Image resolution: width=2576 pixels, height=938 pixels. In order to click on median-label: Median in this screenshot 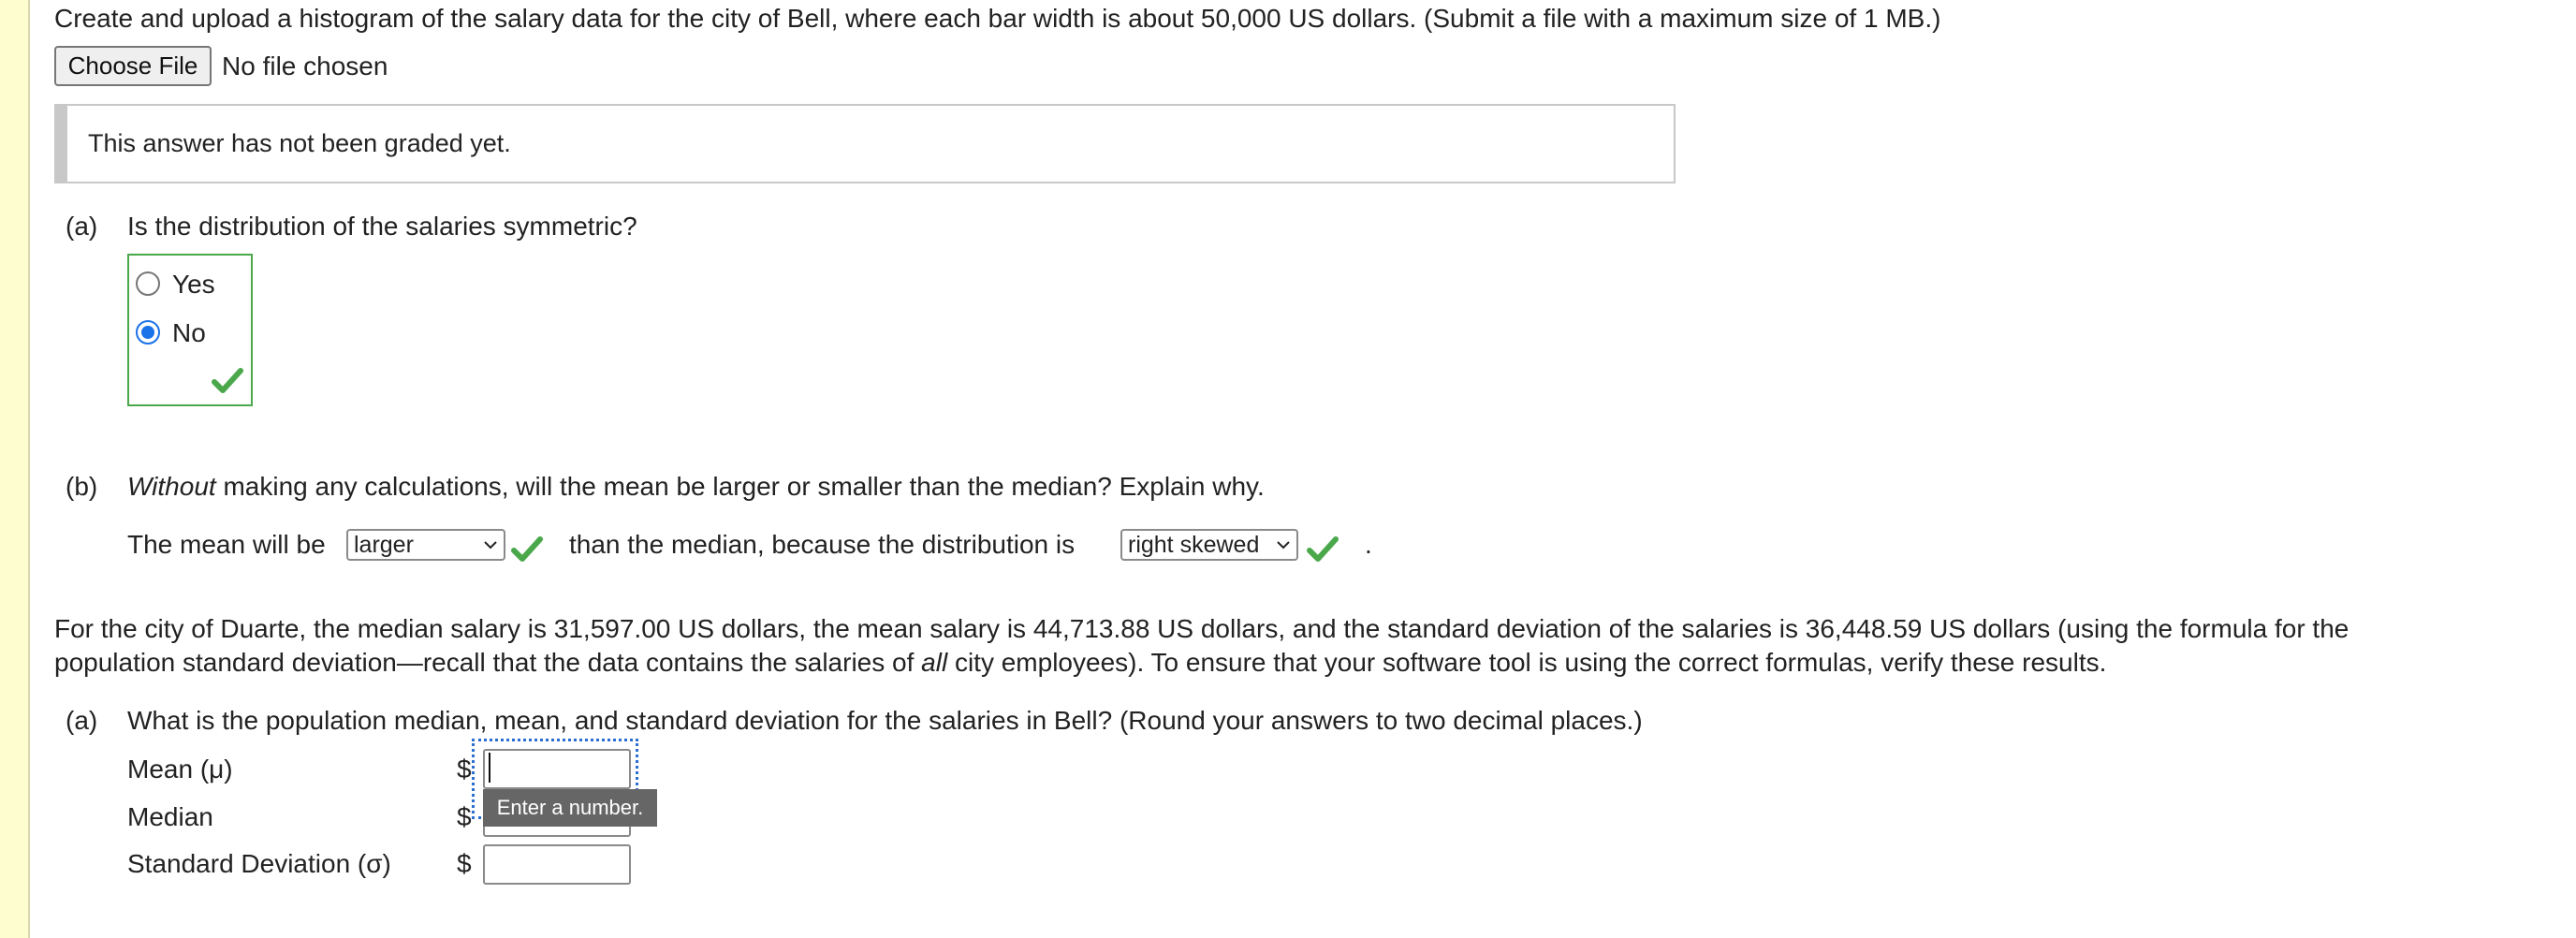, I will do `click(170, 816)`.